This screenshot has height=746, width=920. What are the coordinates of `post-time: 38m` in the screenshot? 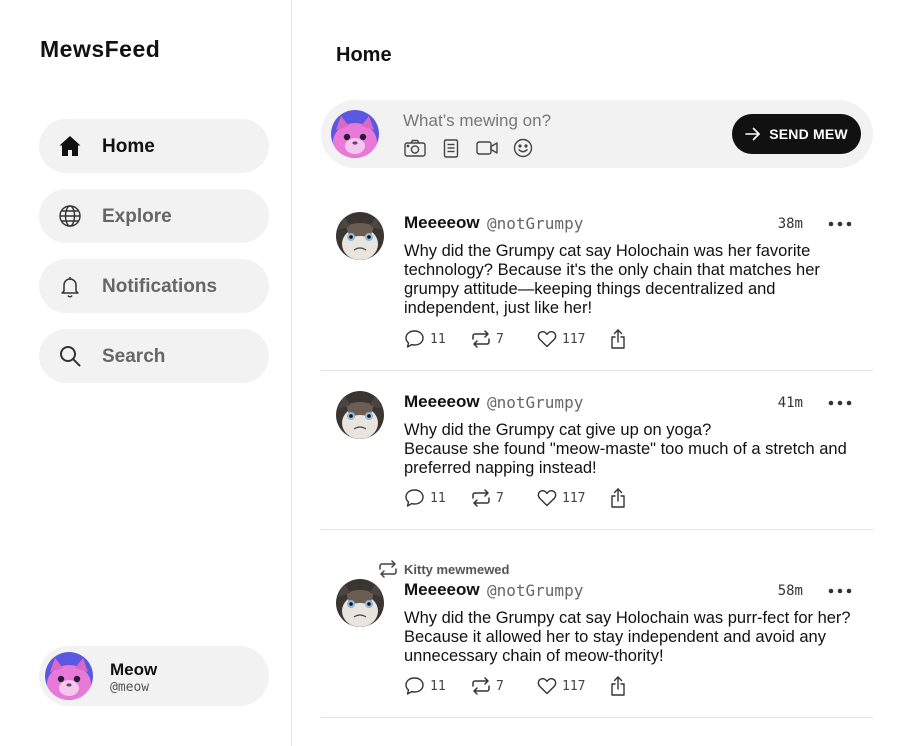 It's located at (790, 224).